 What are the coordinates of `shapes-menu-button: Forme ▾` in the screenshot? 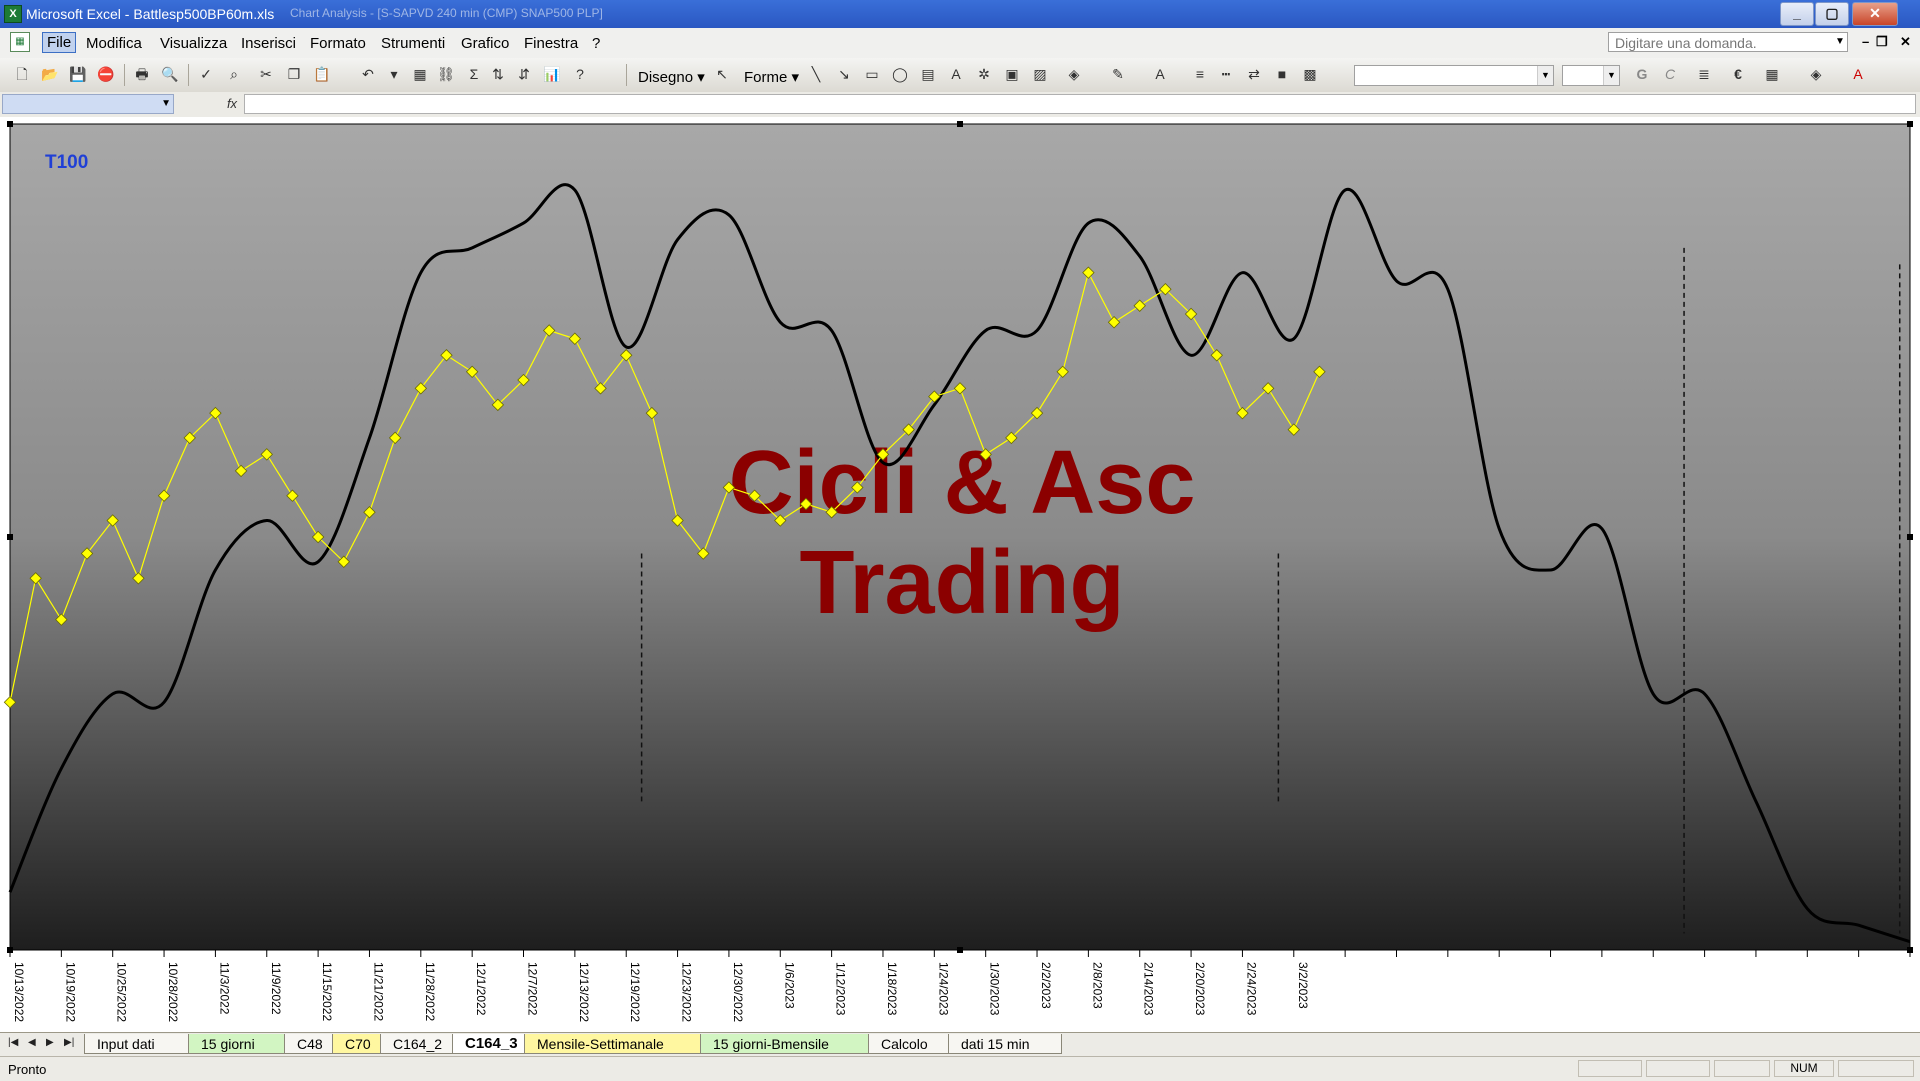 It's located at (771, 77).